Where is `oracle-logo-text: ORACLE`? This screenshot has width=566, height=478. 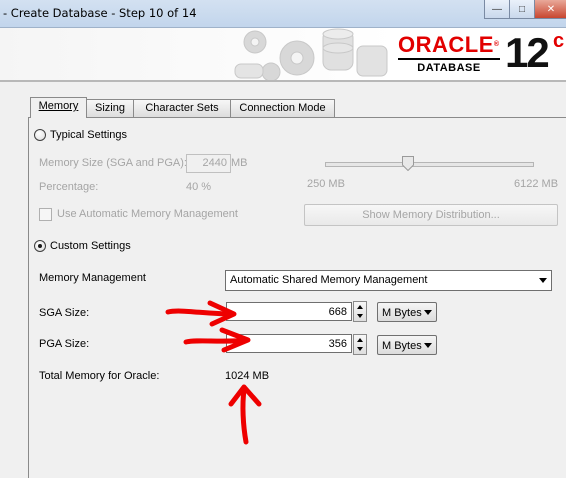
oracle-logo-text: ORACLE is located at coordinates (446, 44).